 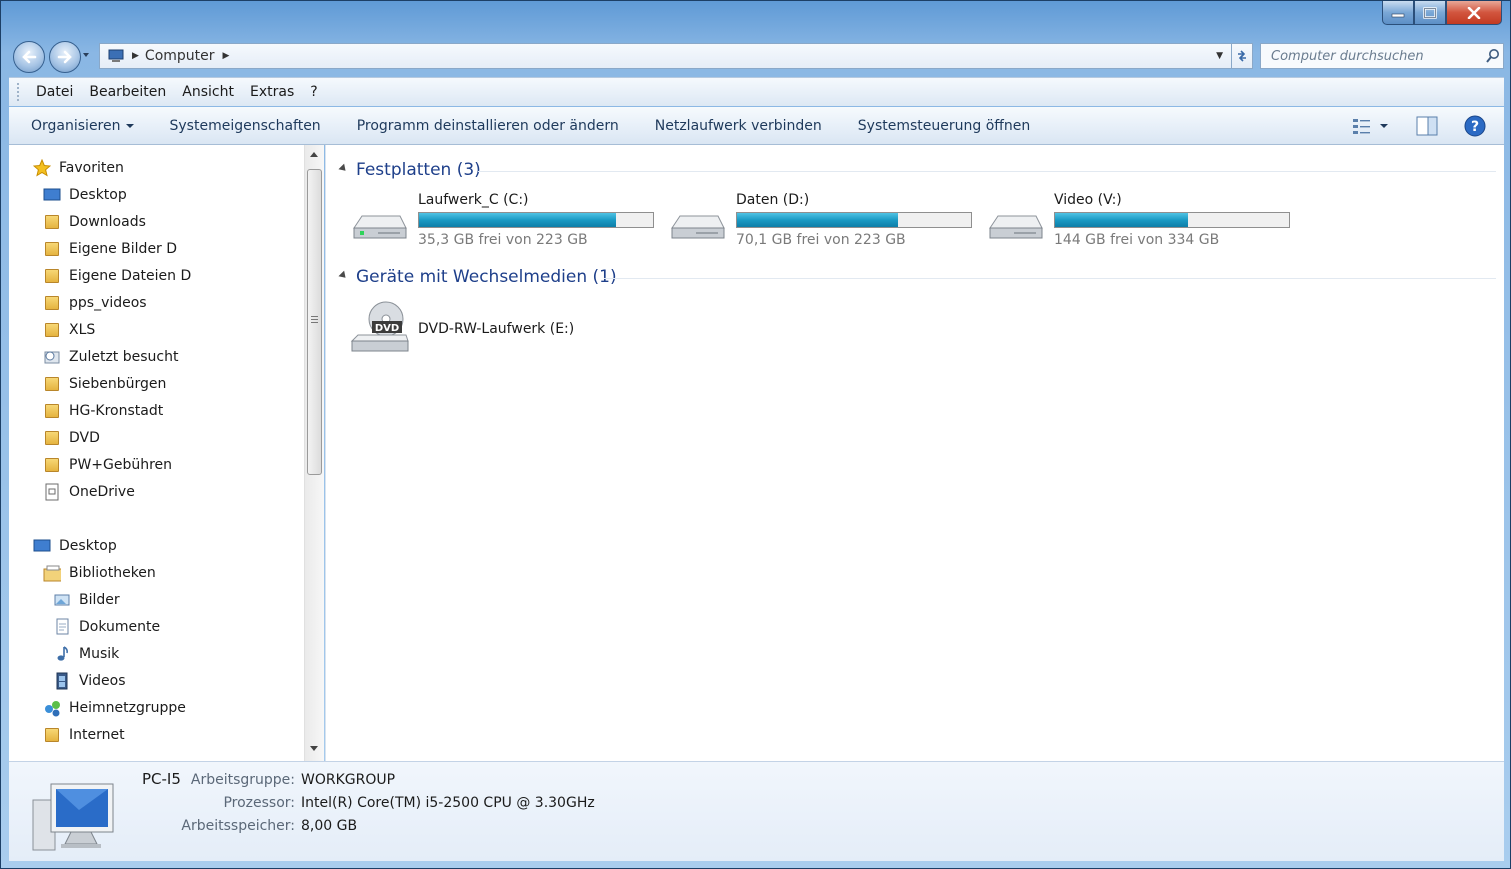 What do you see at coordinates (477, 277) in the screenshot?
I see `group-header-removable: Geräte mit Wechselmedien (1)` at bounding box center [477, 277].